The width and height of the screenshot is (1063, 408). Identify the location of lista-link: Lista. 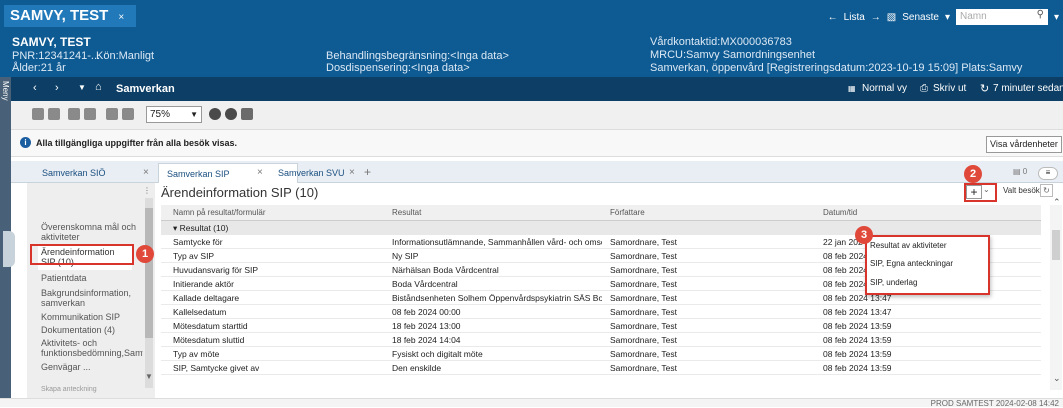
(854, 17).